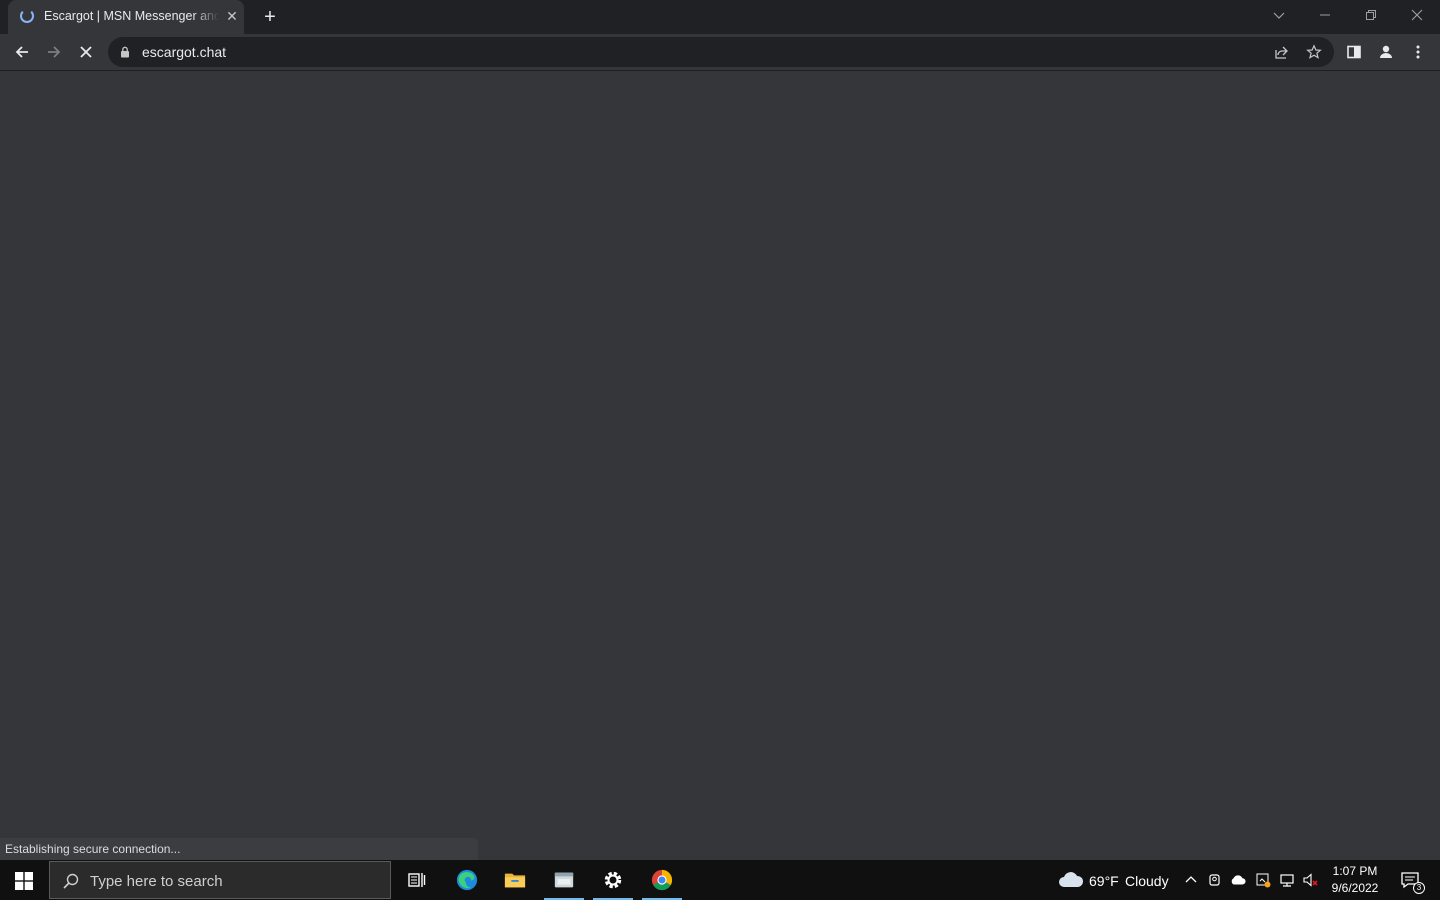 The image size is (1440, 900). I want to click on chevron-down-icon, so click(1279, 15).